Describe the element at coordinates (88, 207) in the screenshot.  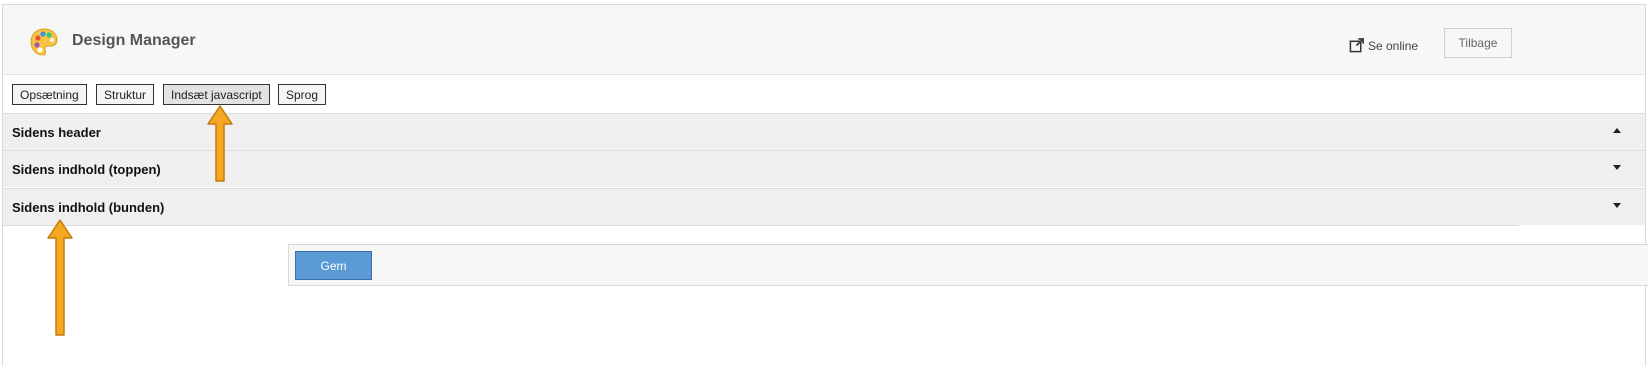
I see `section-label: Sidens indhold (bunden)` at that location.